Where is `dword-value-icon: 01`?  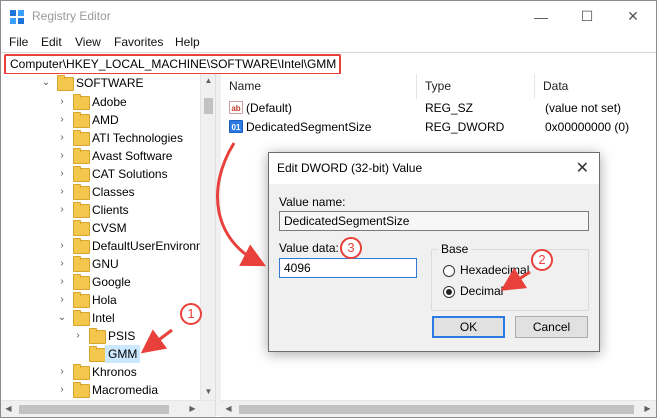 dword-value-icon: 01 is located at coordinates (236, 126).